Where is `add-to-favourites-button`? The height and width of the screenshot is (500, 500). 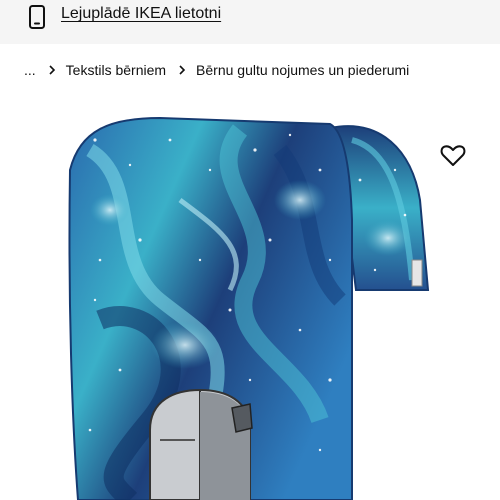
add-to-favourites-button is located at coordinates (453, 155).